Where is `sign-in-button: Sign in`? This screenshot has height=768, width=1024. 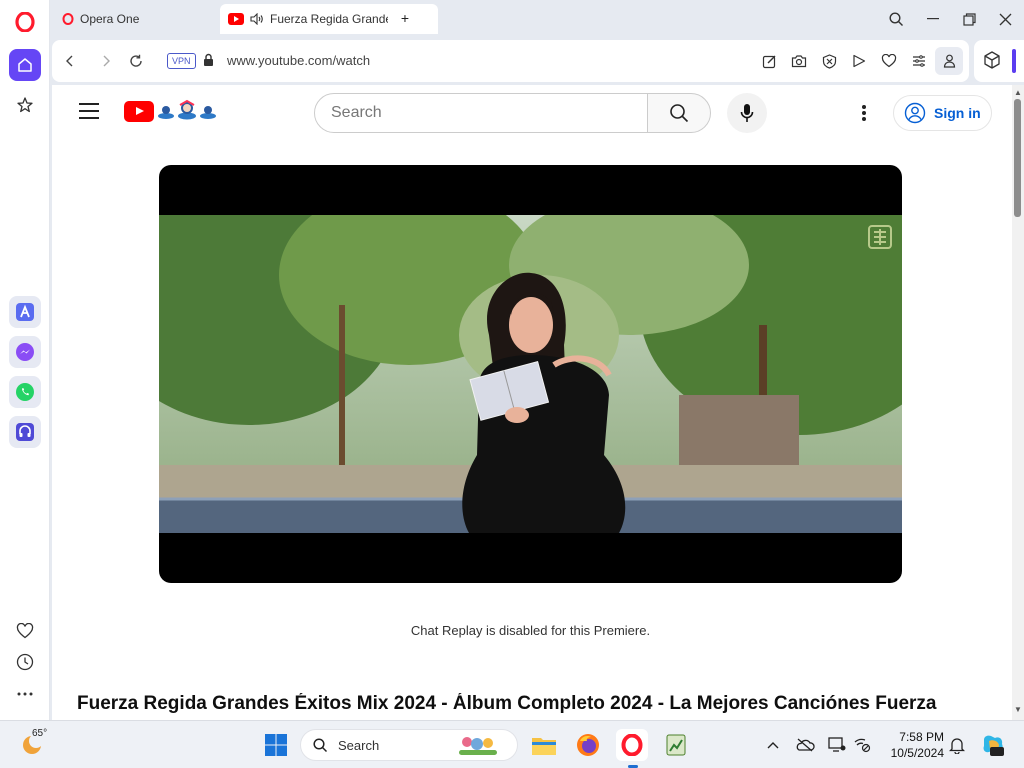
sign-in-button: Sign in is located at coordinates (942, 113).